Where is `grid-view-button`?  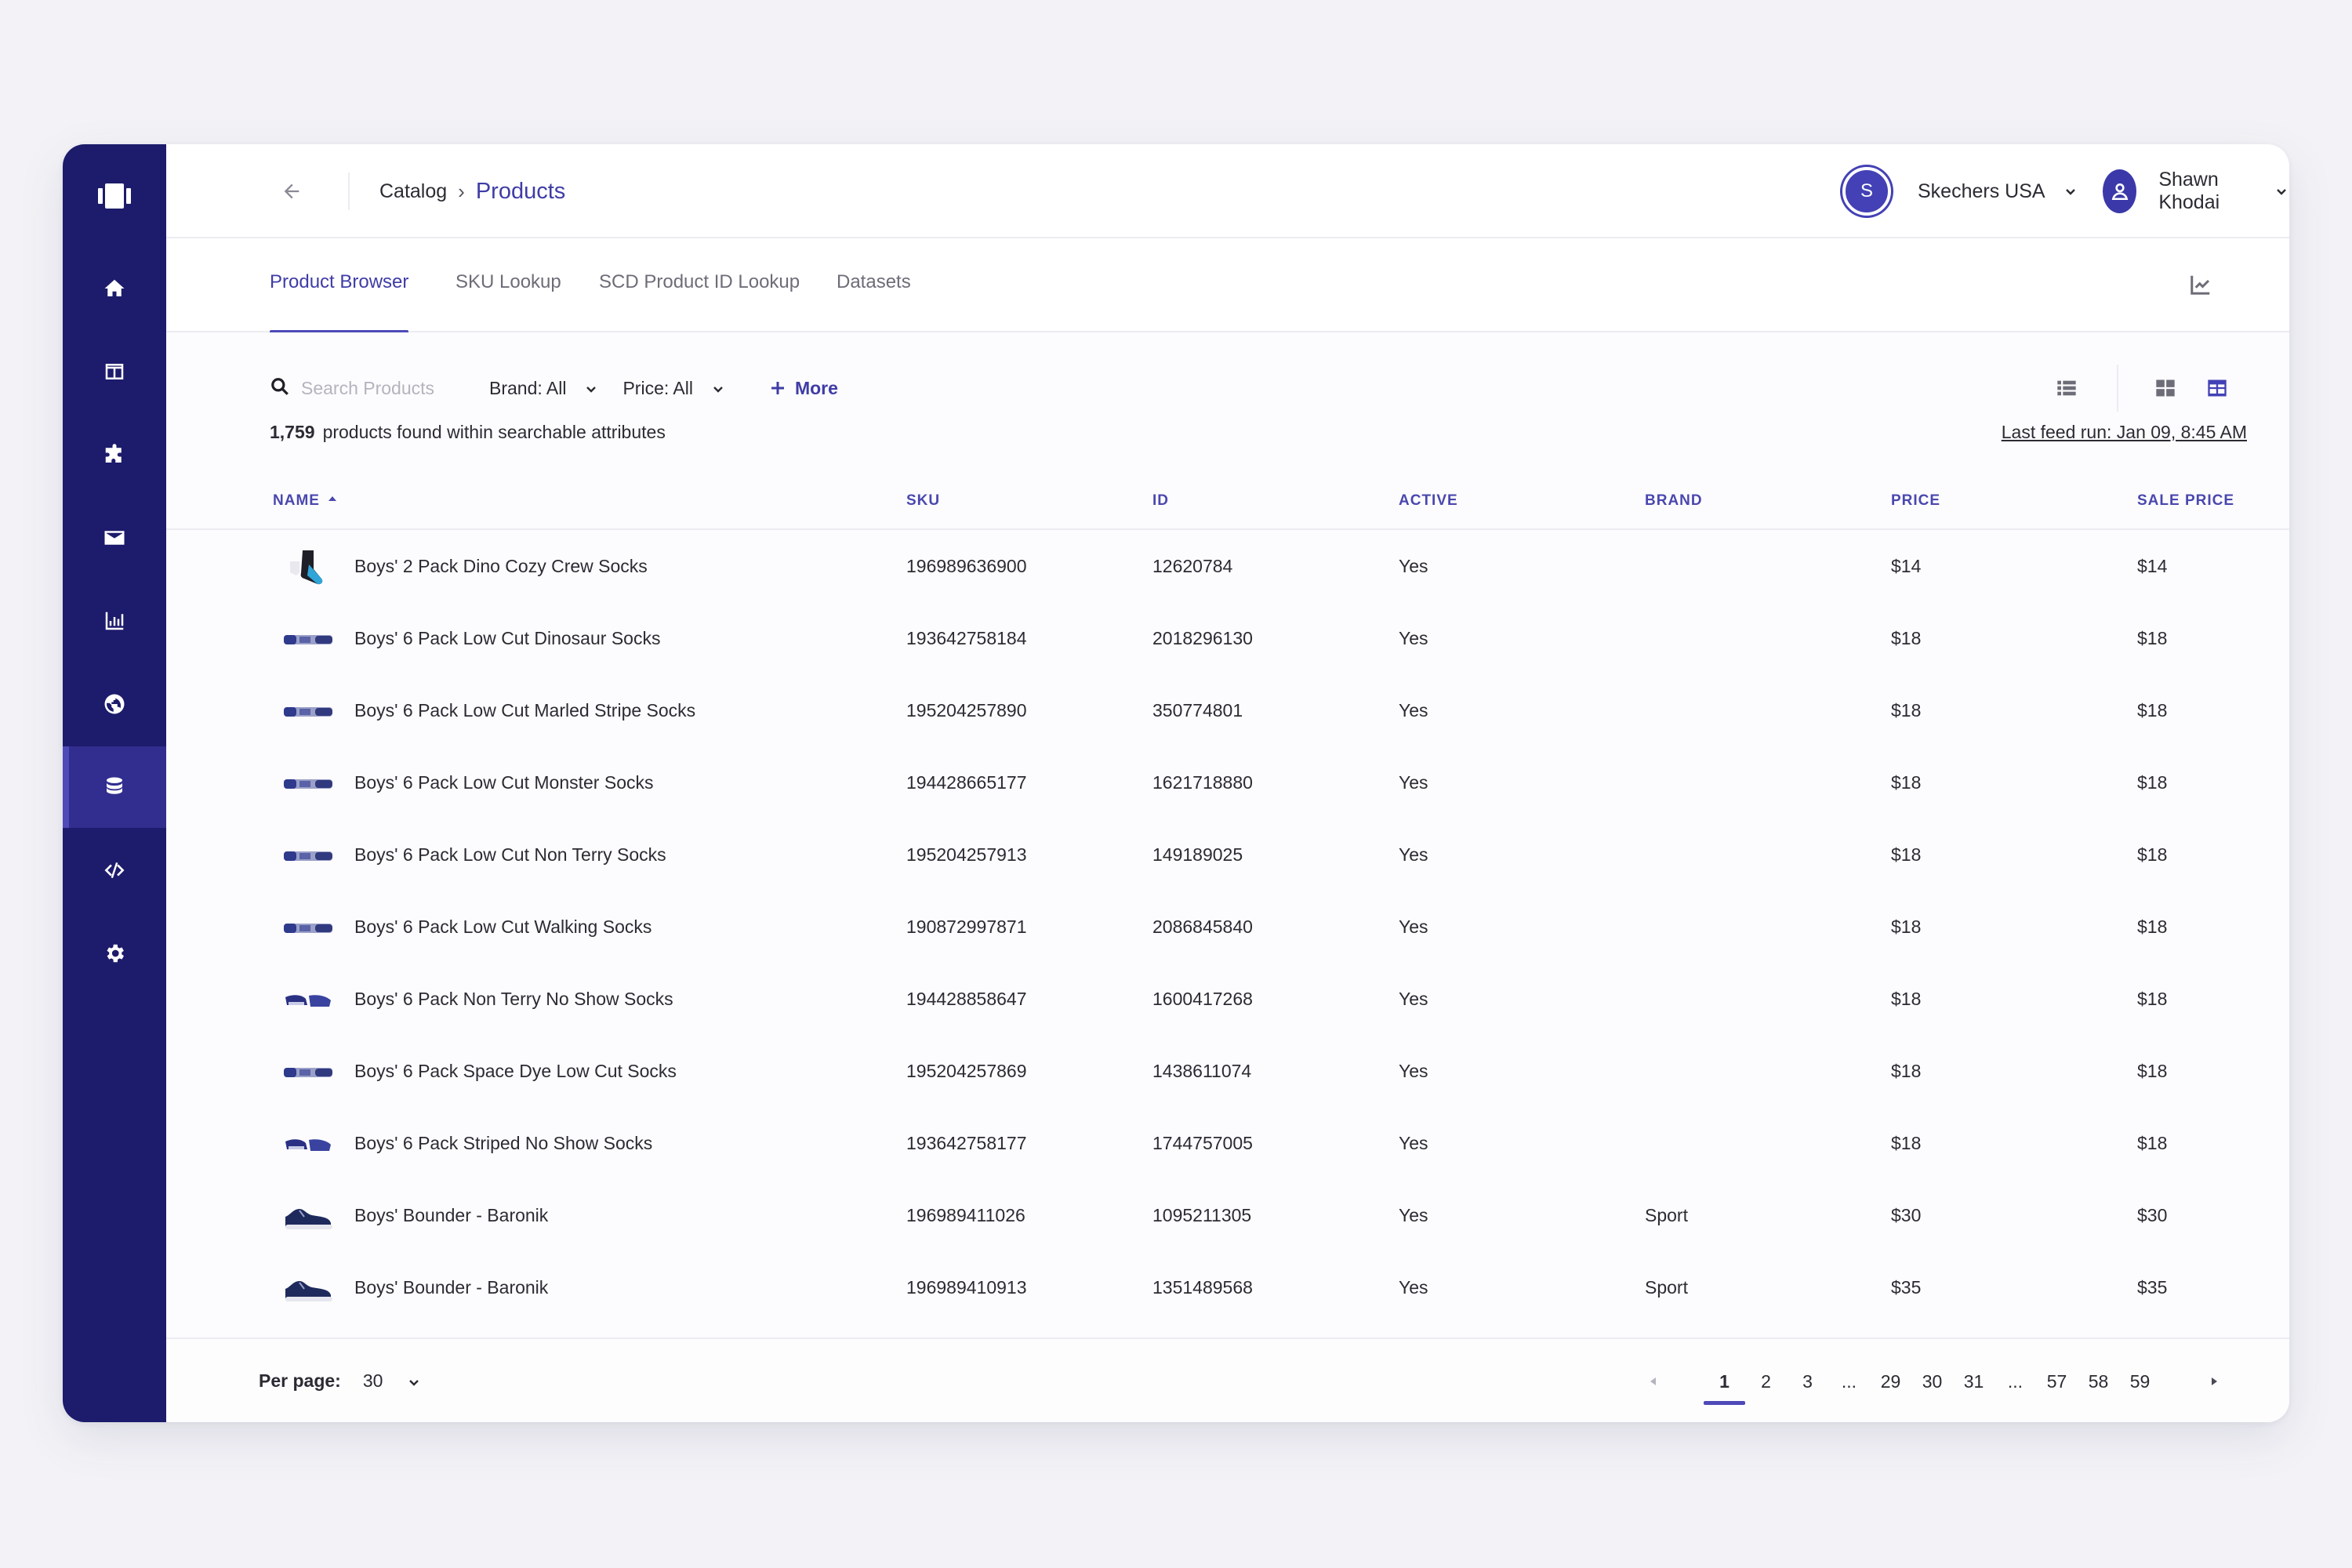
grid-view-button is located at coordinates (2165, 388).